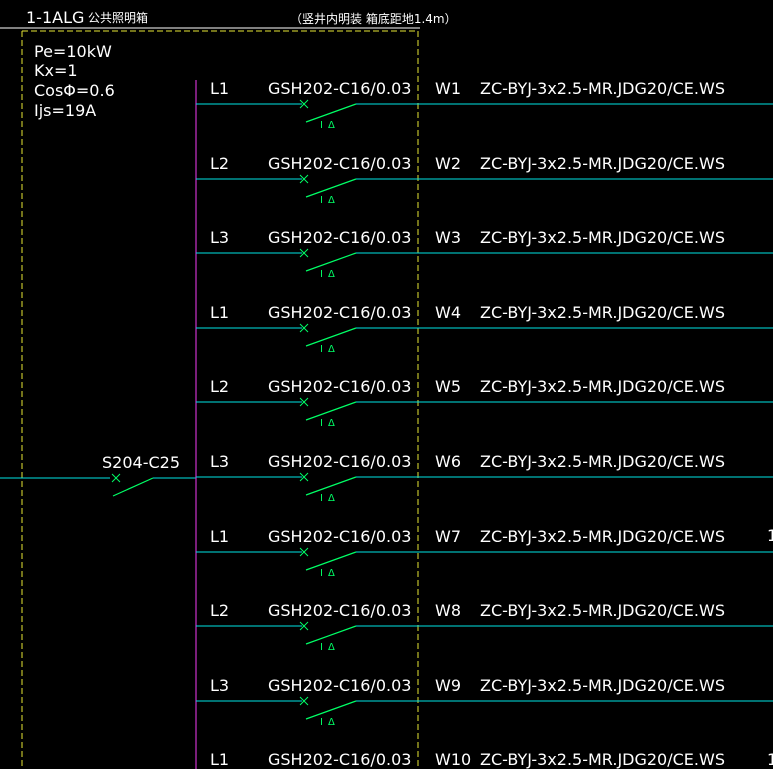 The image size is (773, 769). What do you see at coordinates (65, 110) in the screenshot?
I see `param-ijs: Ijs=19A` at bounding box center [65, 110].